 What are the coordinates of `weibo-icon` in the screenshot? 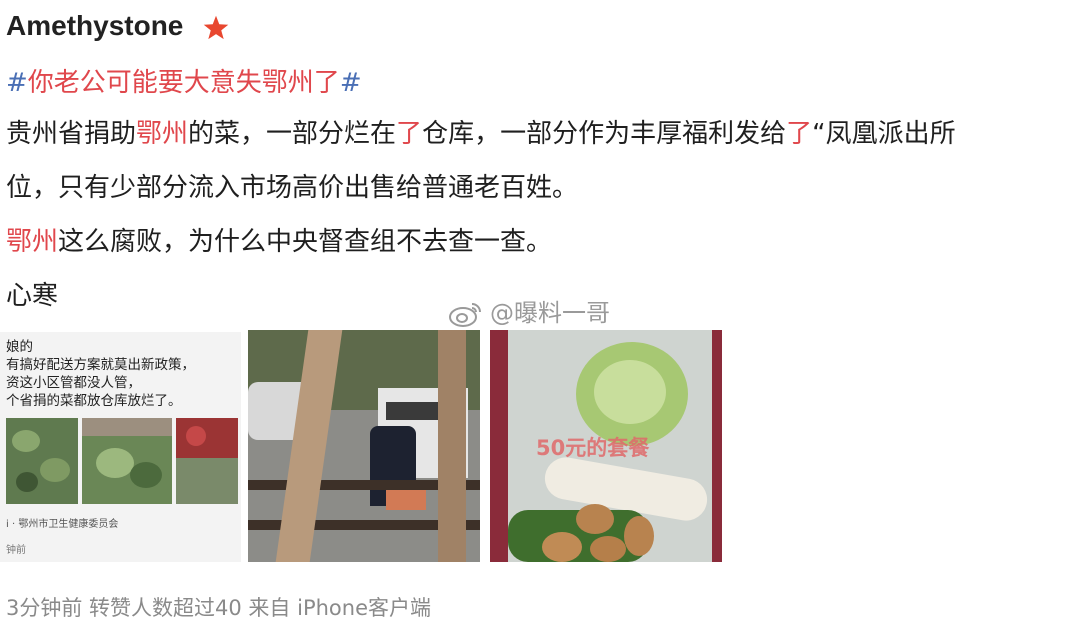 It's located at (465, 315).